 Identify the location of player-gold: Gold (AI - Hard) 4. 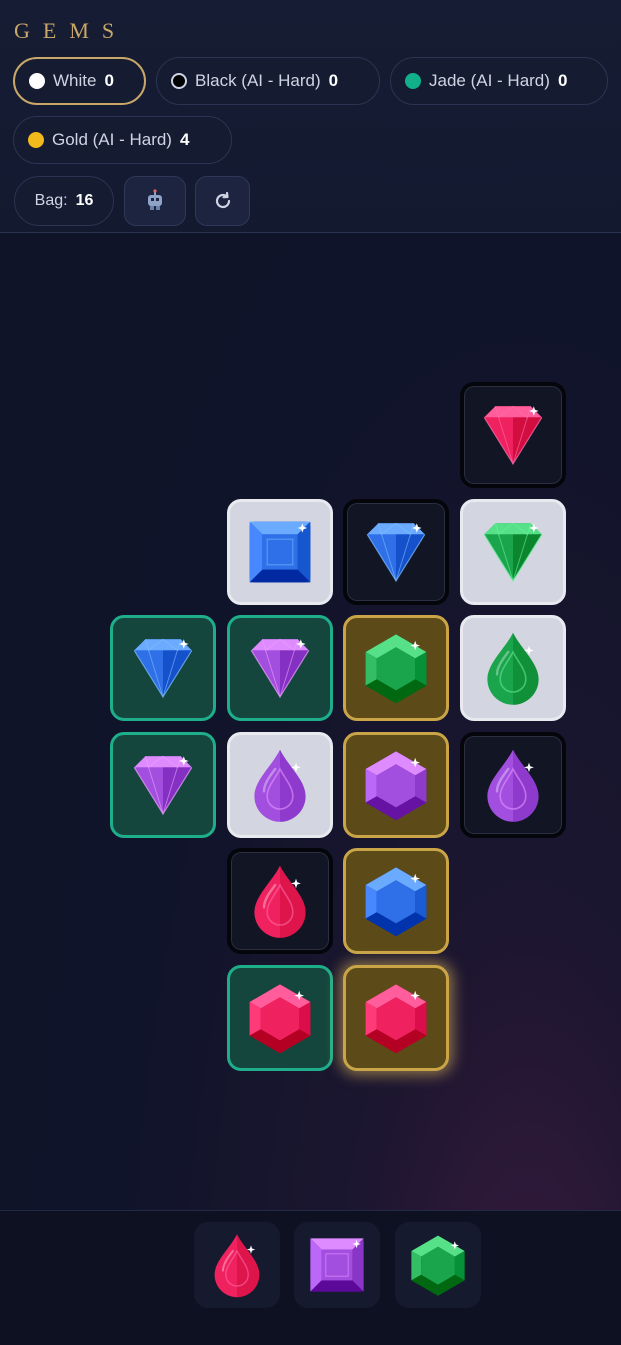
(122, 140).